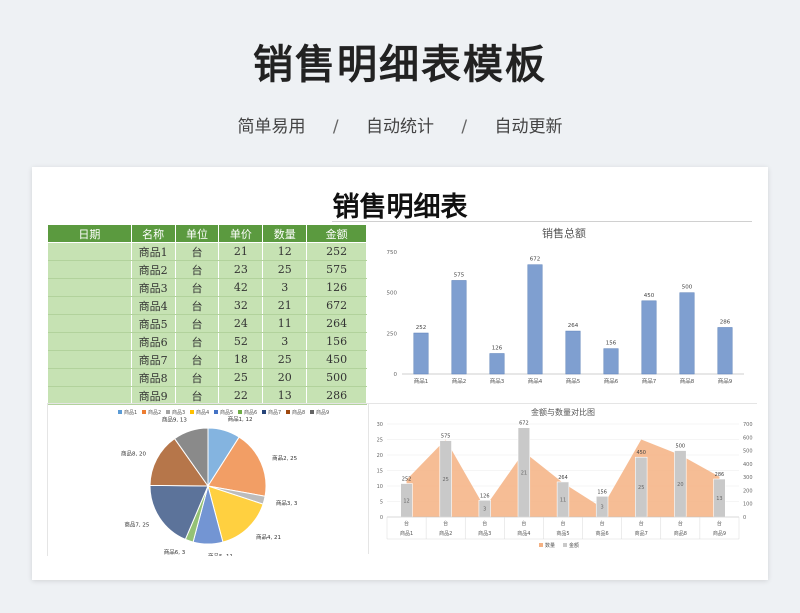 The image size is (800, 613). What do you see at coordinates (336, 269) in the screenshot?
I see `table-cell: 575` at bounding box center [336, 269].